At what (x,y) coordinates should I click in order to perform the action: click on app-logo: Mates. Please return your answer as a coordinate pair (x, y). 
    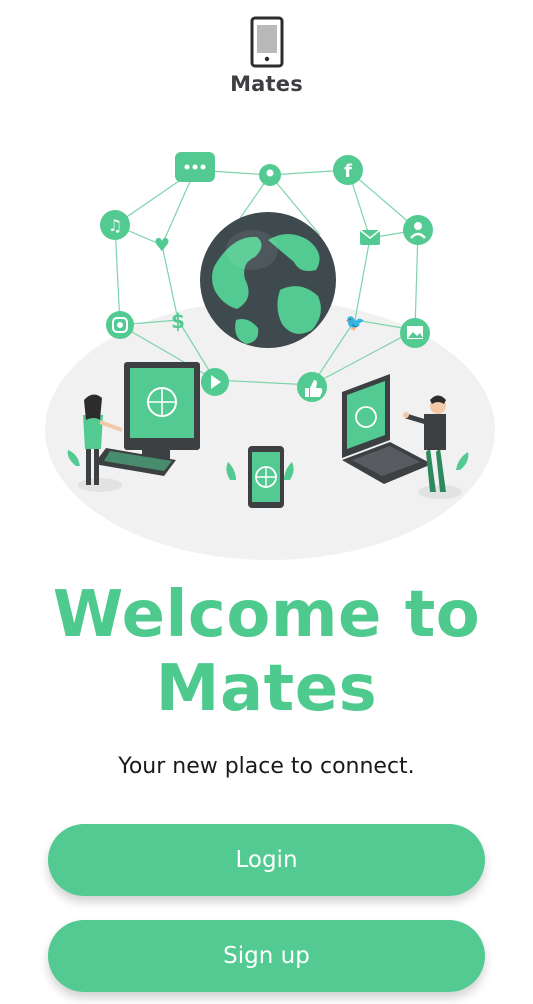
    Looking at the image, I should click on (266, 56).